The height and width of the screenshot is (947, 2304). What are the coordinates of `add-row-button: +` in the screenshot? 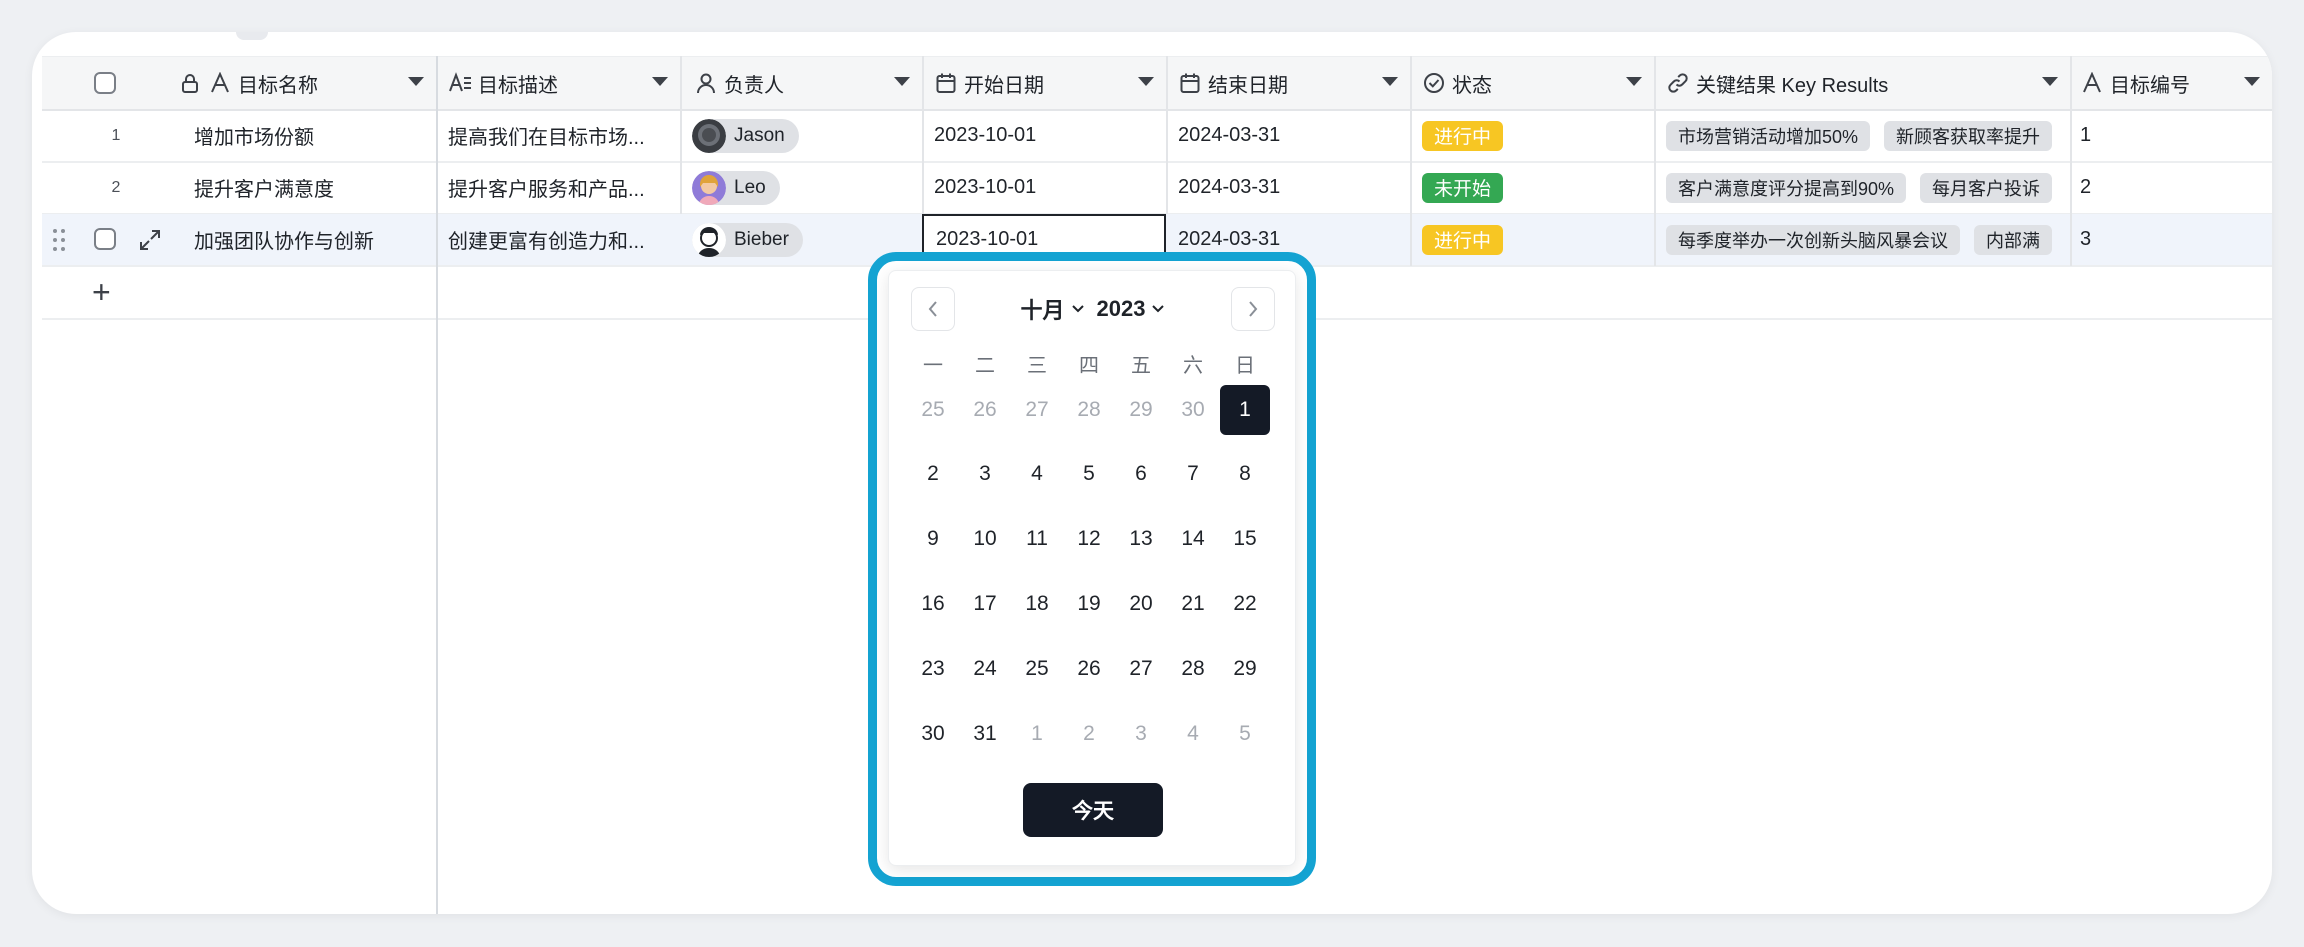 It's located at (101, 292).